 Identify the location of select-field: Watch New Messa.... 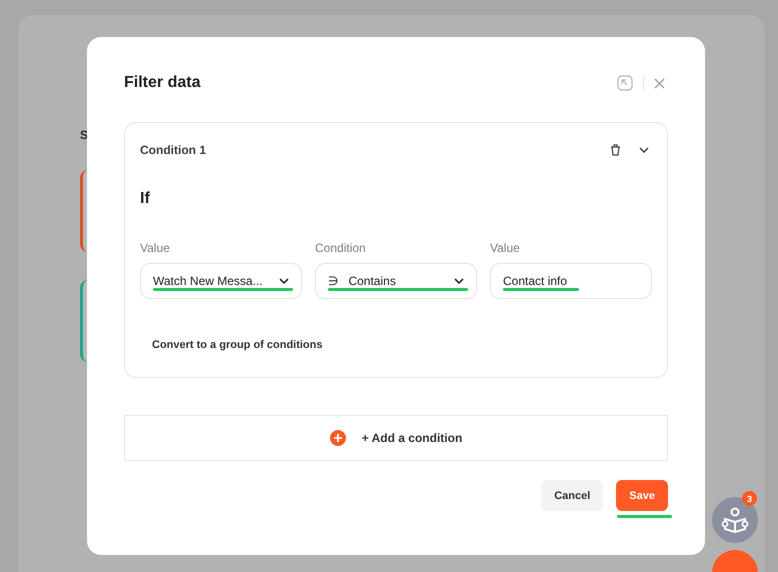
(221, 281).